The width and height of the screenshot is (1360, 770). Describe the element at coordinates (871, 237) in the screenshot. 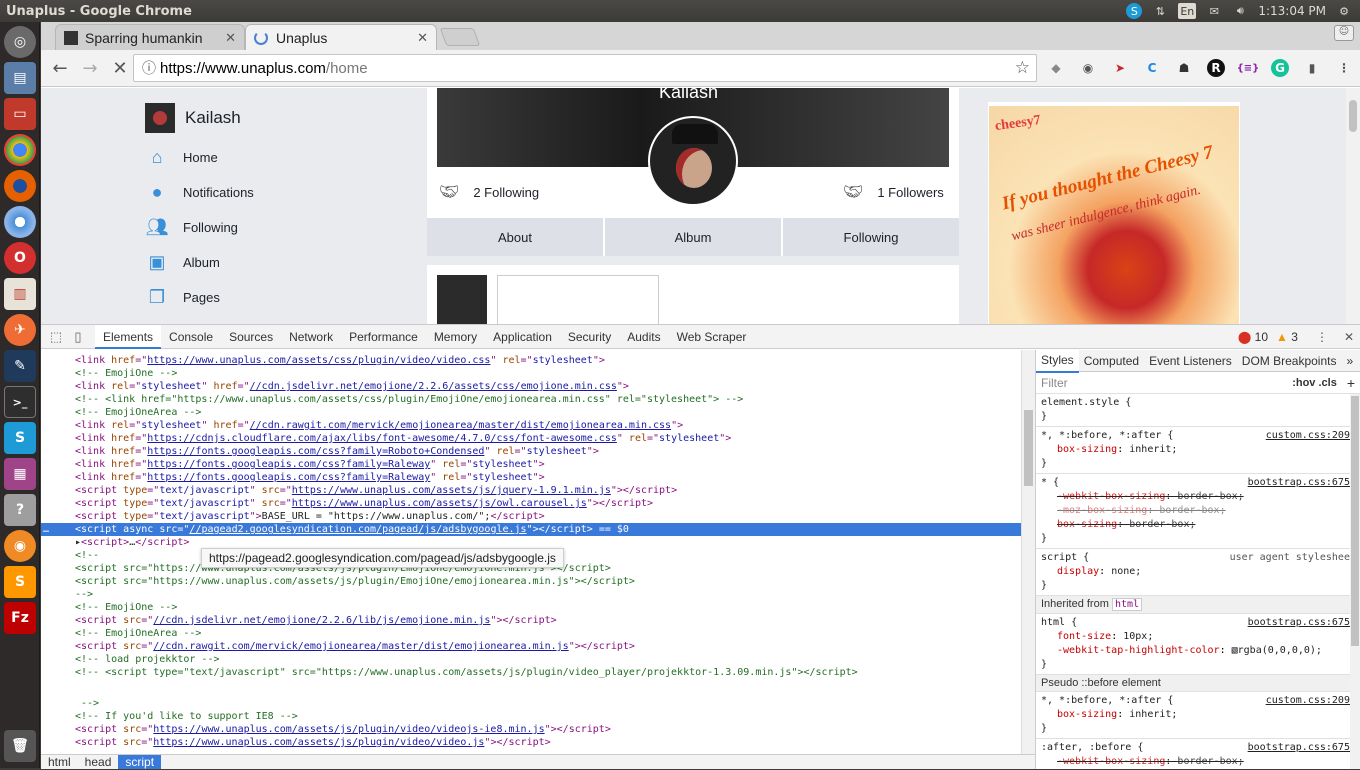

I see `profile-tab-following: Following` at that location.